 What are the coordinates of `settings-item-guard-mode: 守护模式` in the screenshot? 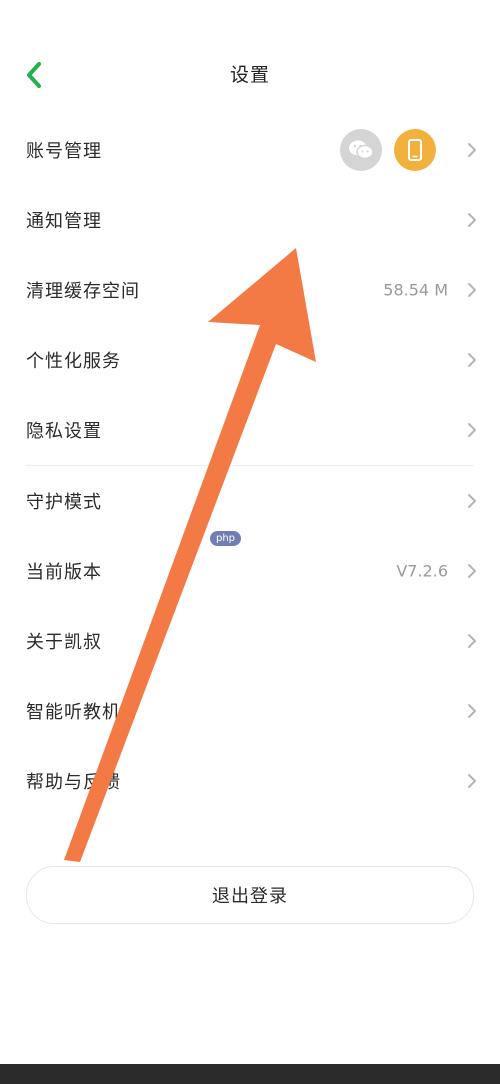 It's located at (250, 501).